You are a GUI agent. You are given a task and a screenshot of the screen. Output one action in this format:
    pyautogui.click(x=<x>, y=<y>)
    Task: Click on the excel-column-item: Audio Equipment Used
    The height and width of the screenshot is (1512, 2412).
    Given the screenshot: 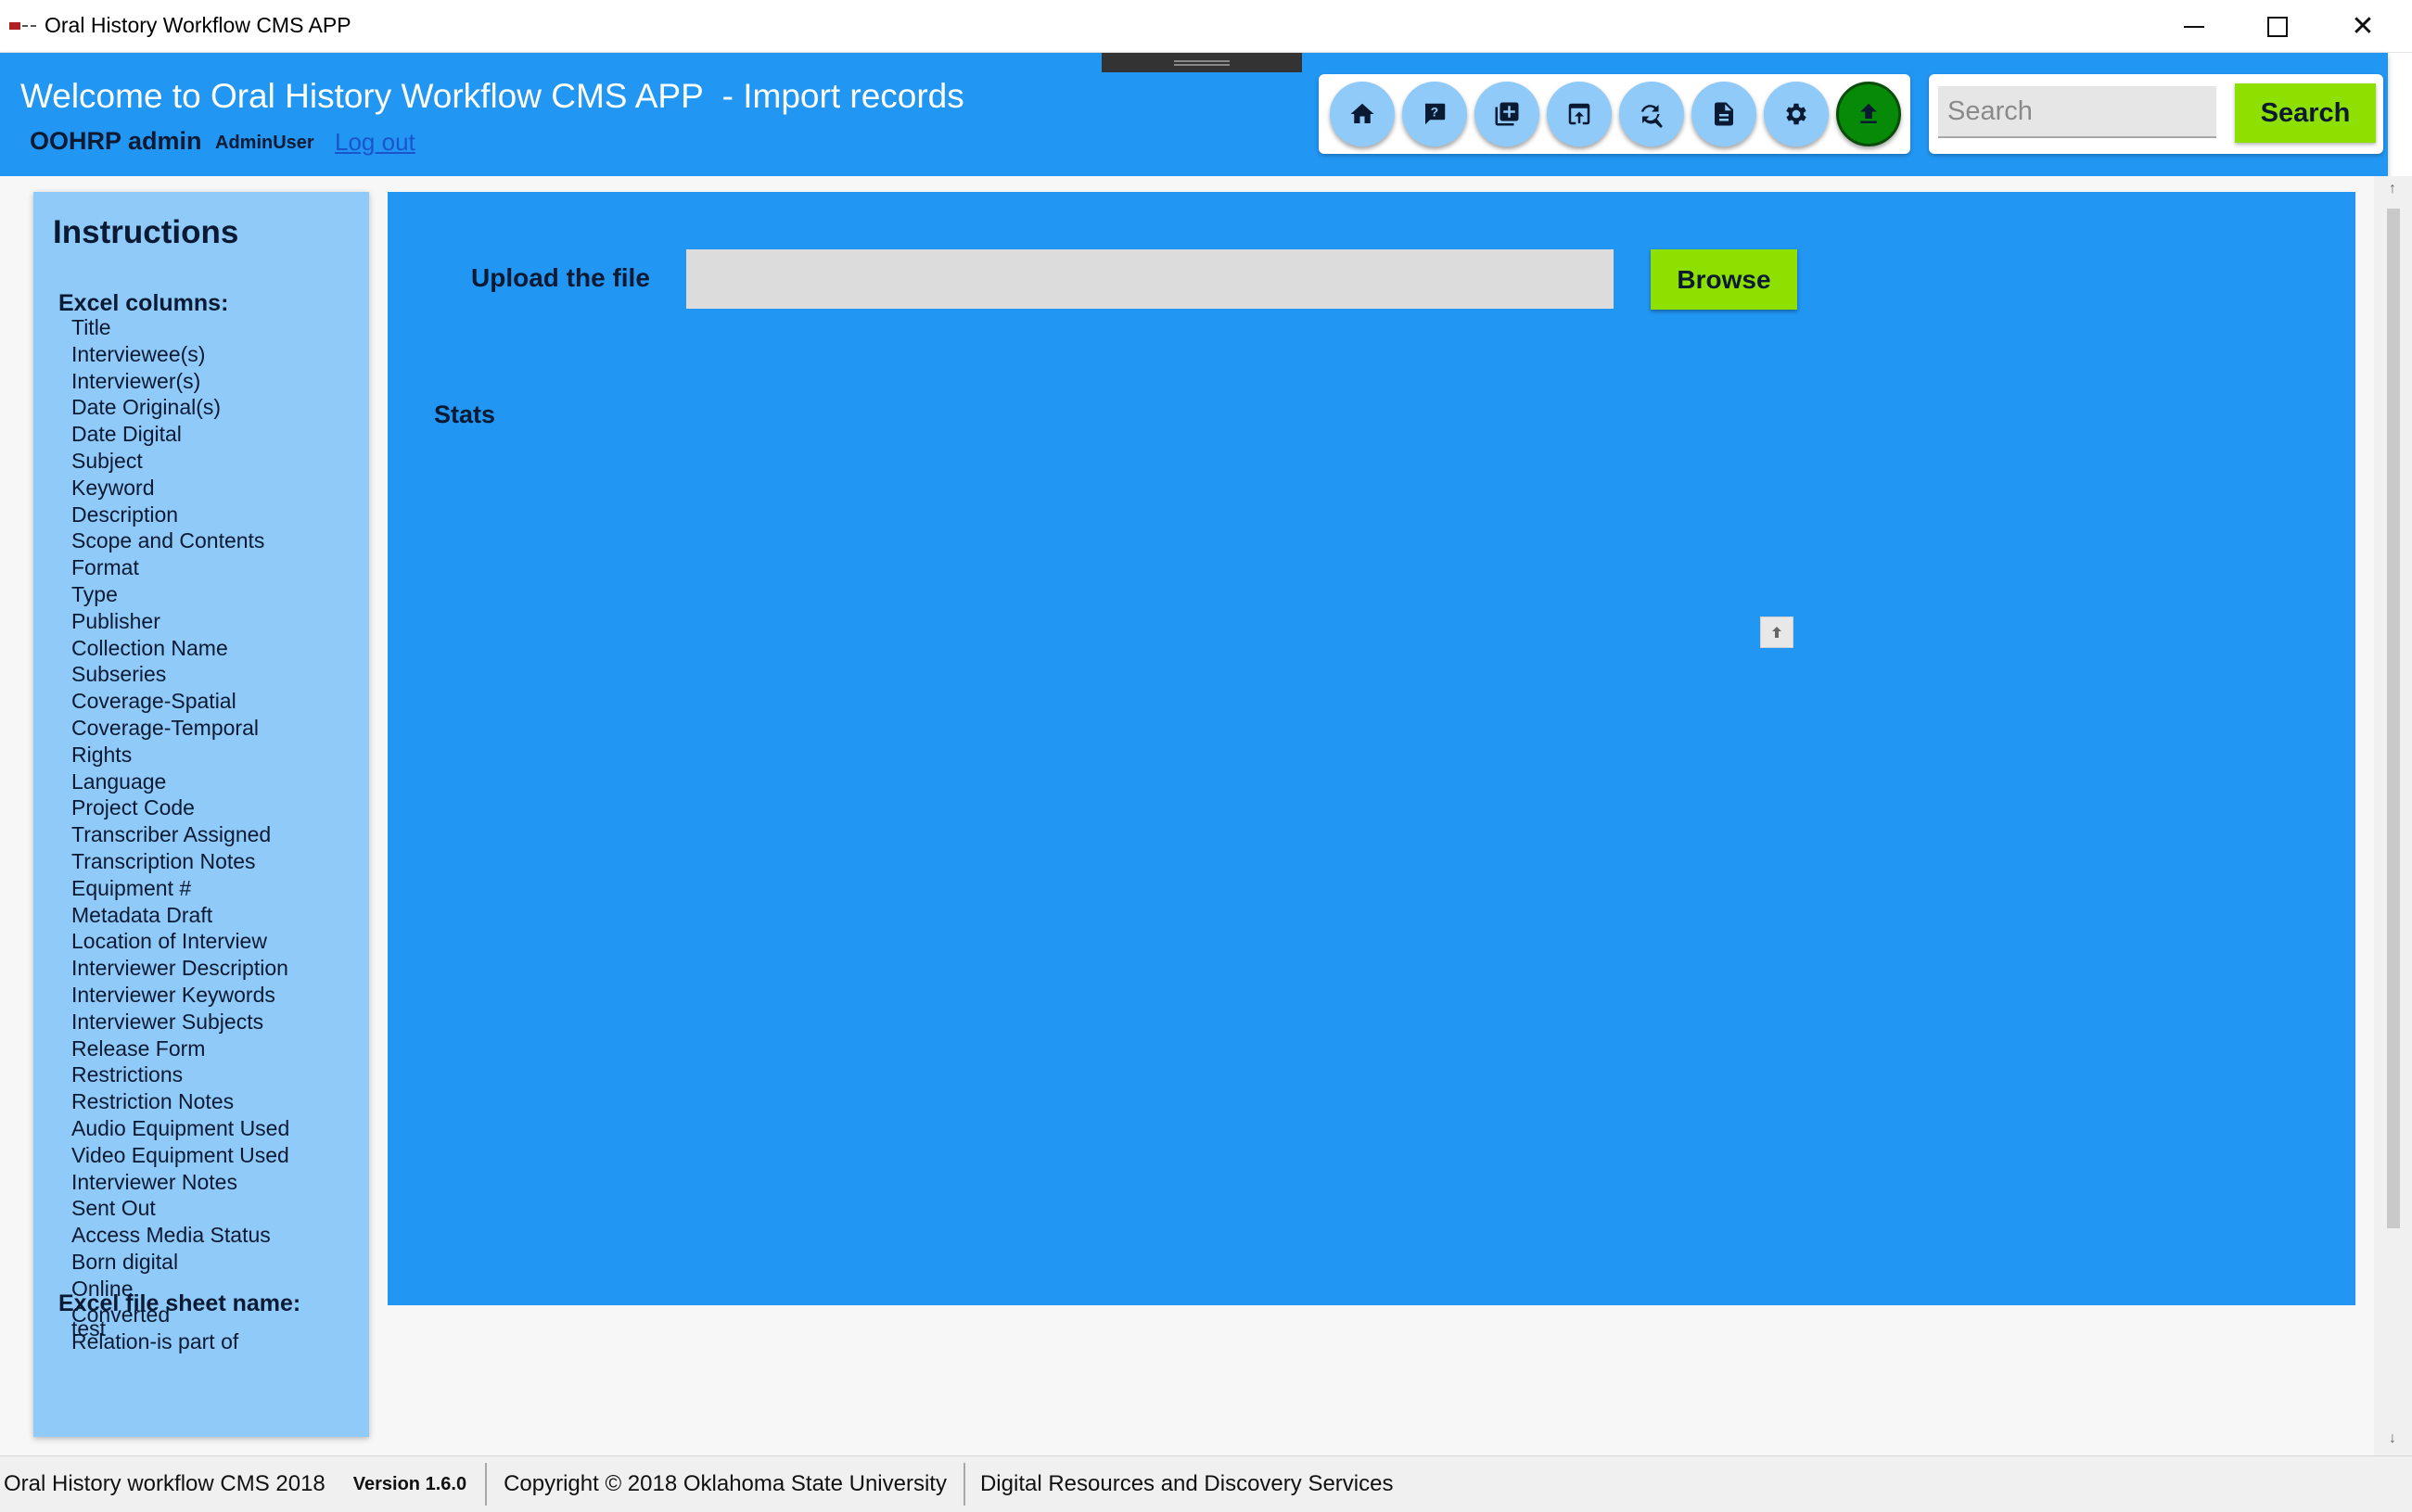 What is the action you would take?
    pyautogui.click(x=180, y=1127)
    